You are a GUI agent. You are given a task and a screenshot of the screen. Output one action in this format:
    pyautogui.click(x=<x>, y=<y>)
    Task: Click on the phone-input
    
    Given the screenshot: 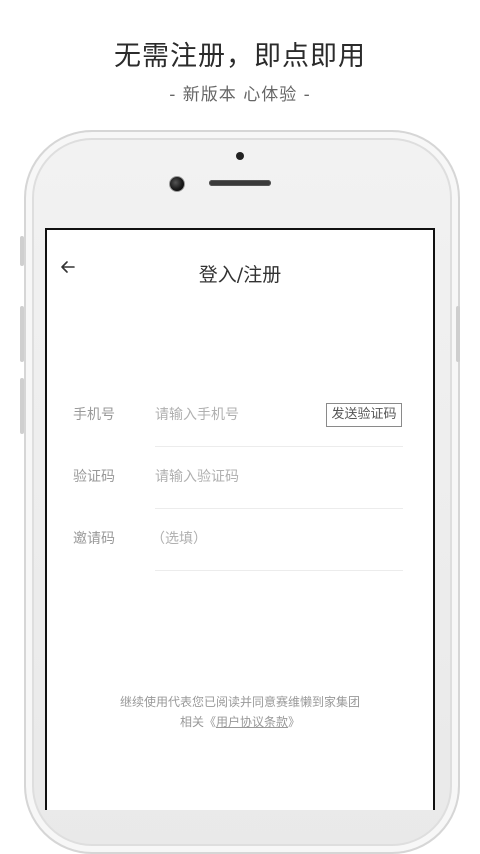 What is the action you would take?
    pyautogui.click(x=235, y=415)
    